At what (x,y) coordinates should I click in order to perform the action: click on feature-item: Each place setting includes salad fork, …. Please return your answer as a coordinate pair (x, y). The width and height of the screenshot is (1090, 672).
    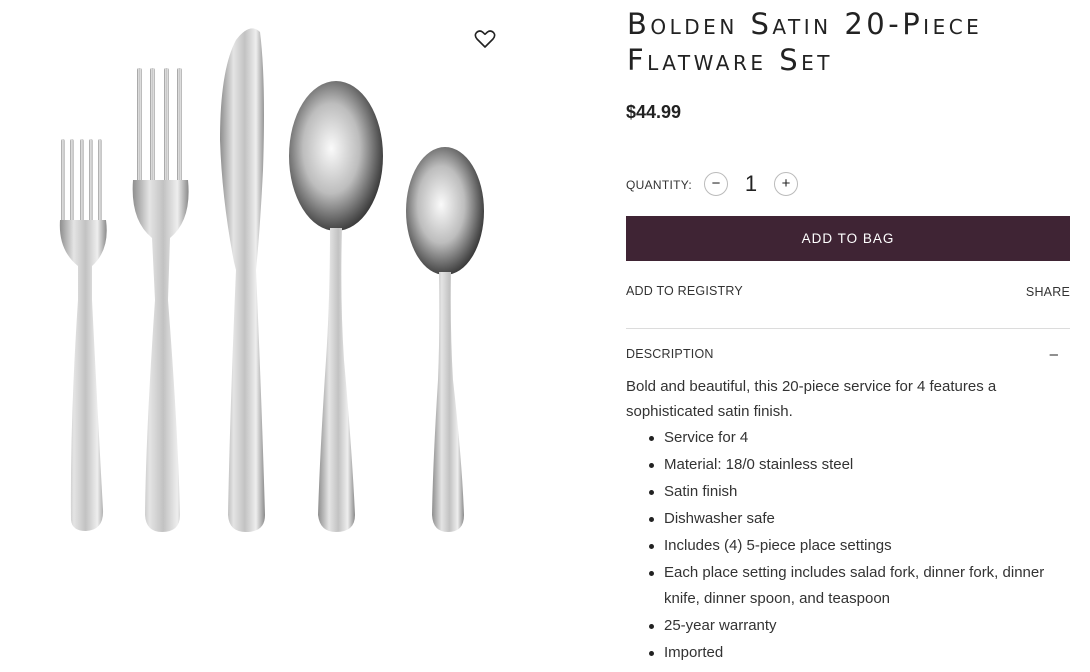
    Looking at the image, I should click on (846, 586).